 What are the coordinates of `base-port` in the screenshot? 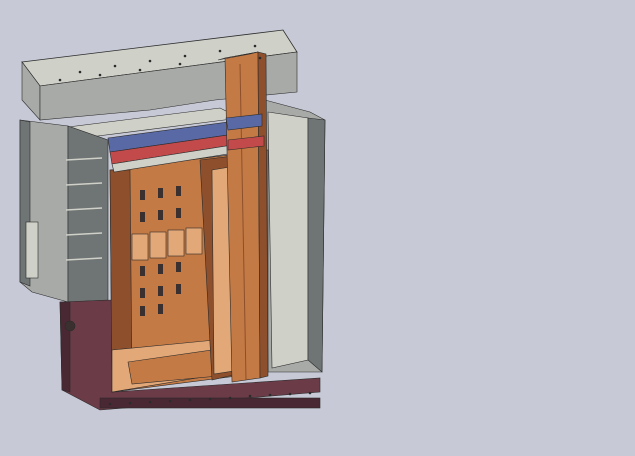 It's located at (70, 326).